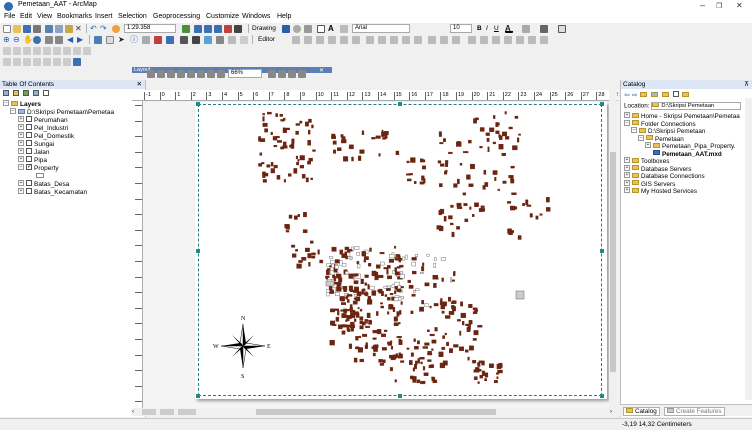 The image size is (752, 430). Describe the element at coordinates (104, 16) in the screenshot. I see `menu-insert: Insert` at that location.